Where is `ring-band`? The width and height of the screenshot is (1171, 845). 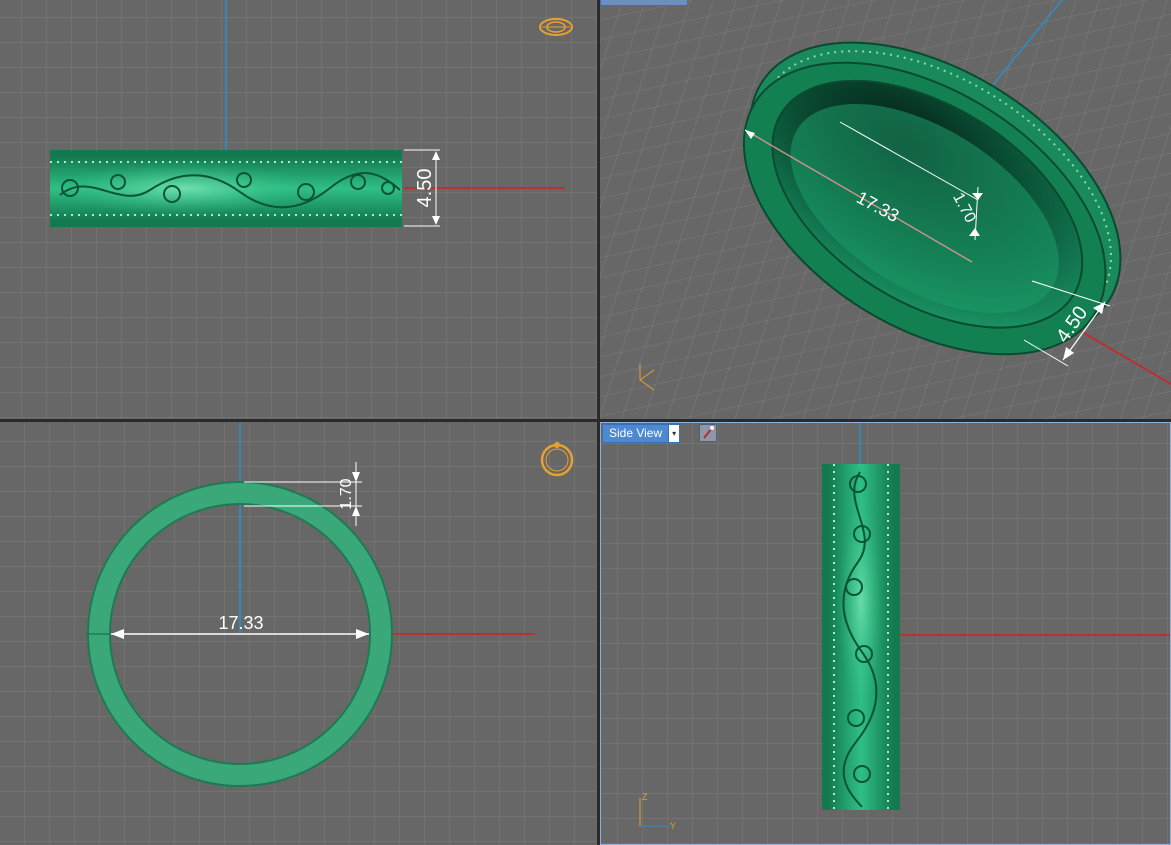
ring-band is located at coordinates (226, 188).